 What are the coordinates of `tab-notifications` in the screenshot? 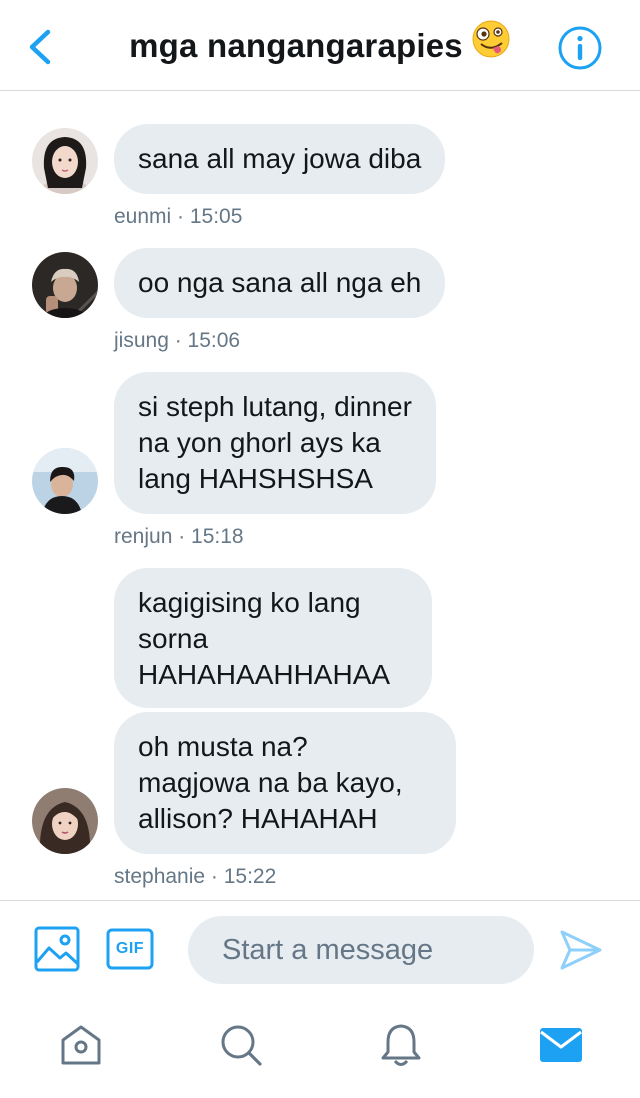 It's located at (401, 1047).